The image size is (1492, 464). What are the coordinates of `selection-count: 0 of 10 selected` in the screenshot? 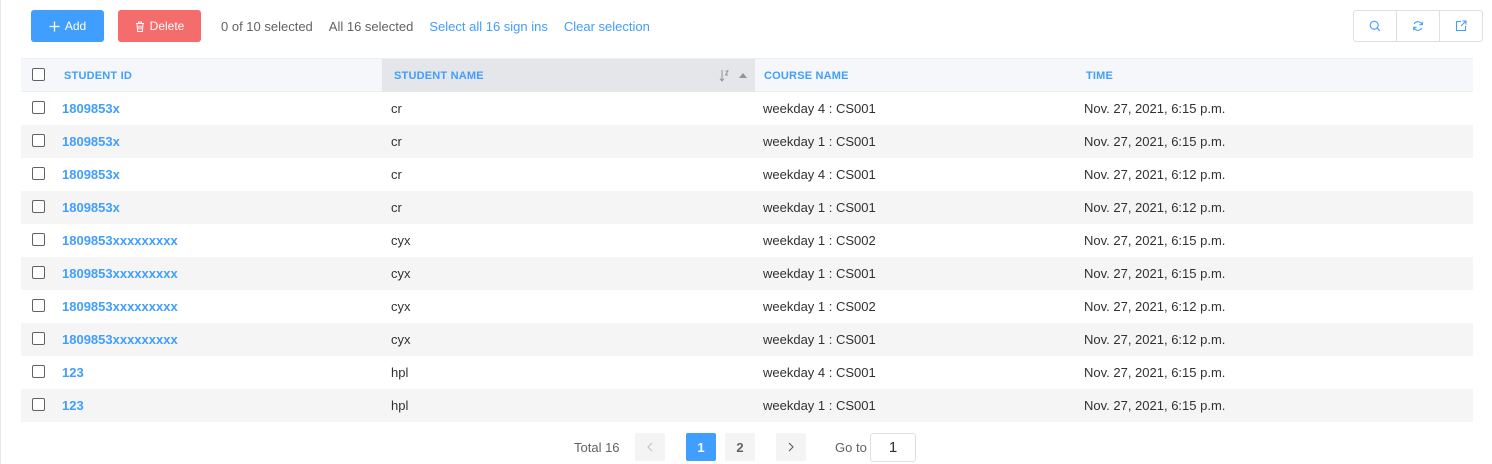 It's located at (267, 26).